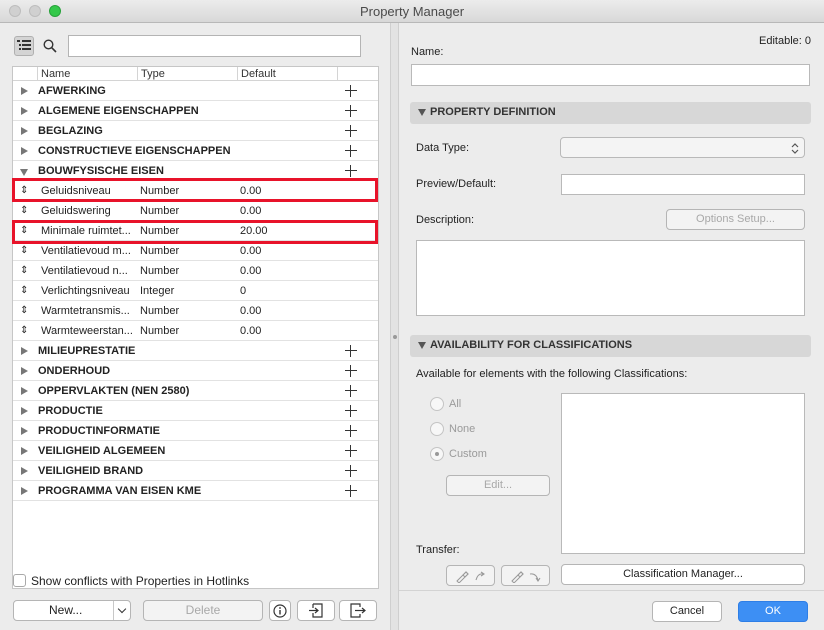 This screenshot has width=824, height=630. What do you see at coordinates (437, 454) in the screenshot?
I see `radio-custom` at bounding box center [437, 454].